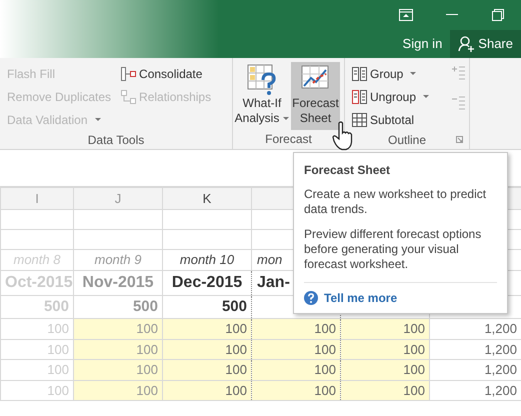  Describe the element at coordinates (311, 298) in the screenshot. I see `help-icon` at that location.